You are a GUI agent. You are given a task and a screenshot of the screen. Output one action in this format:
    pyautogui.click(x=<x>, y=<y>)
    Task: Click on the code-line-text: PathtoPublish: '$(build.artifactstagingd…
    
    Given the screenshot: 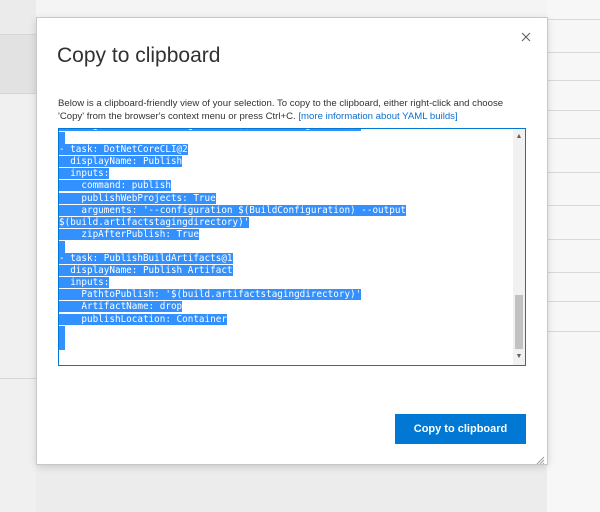 What is the action you would take?
    pyautogui.click(x=210, y=295)
    